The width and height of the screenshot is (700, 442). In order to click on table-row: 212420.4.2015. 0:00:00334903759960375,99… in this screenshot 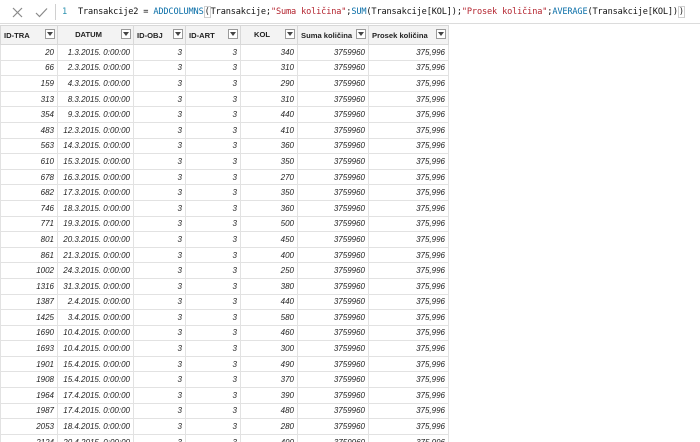, I will do `click(224, 437)`.